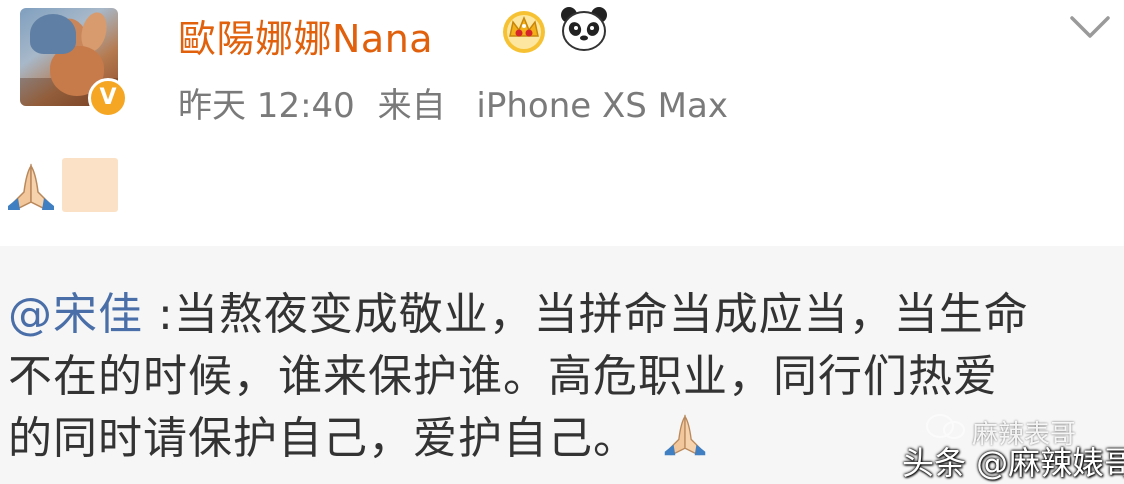  I want to click on blank-emoji-icon, so click(90, 185).